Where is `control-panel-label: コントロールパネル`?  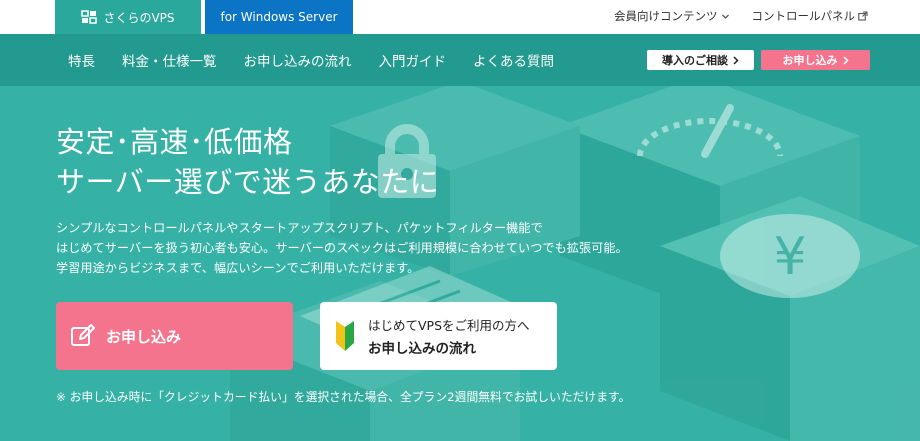
control-panel-label: コントロールパネル is located at coordinates (803, 16).